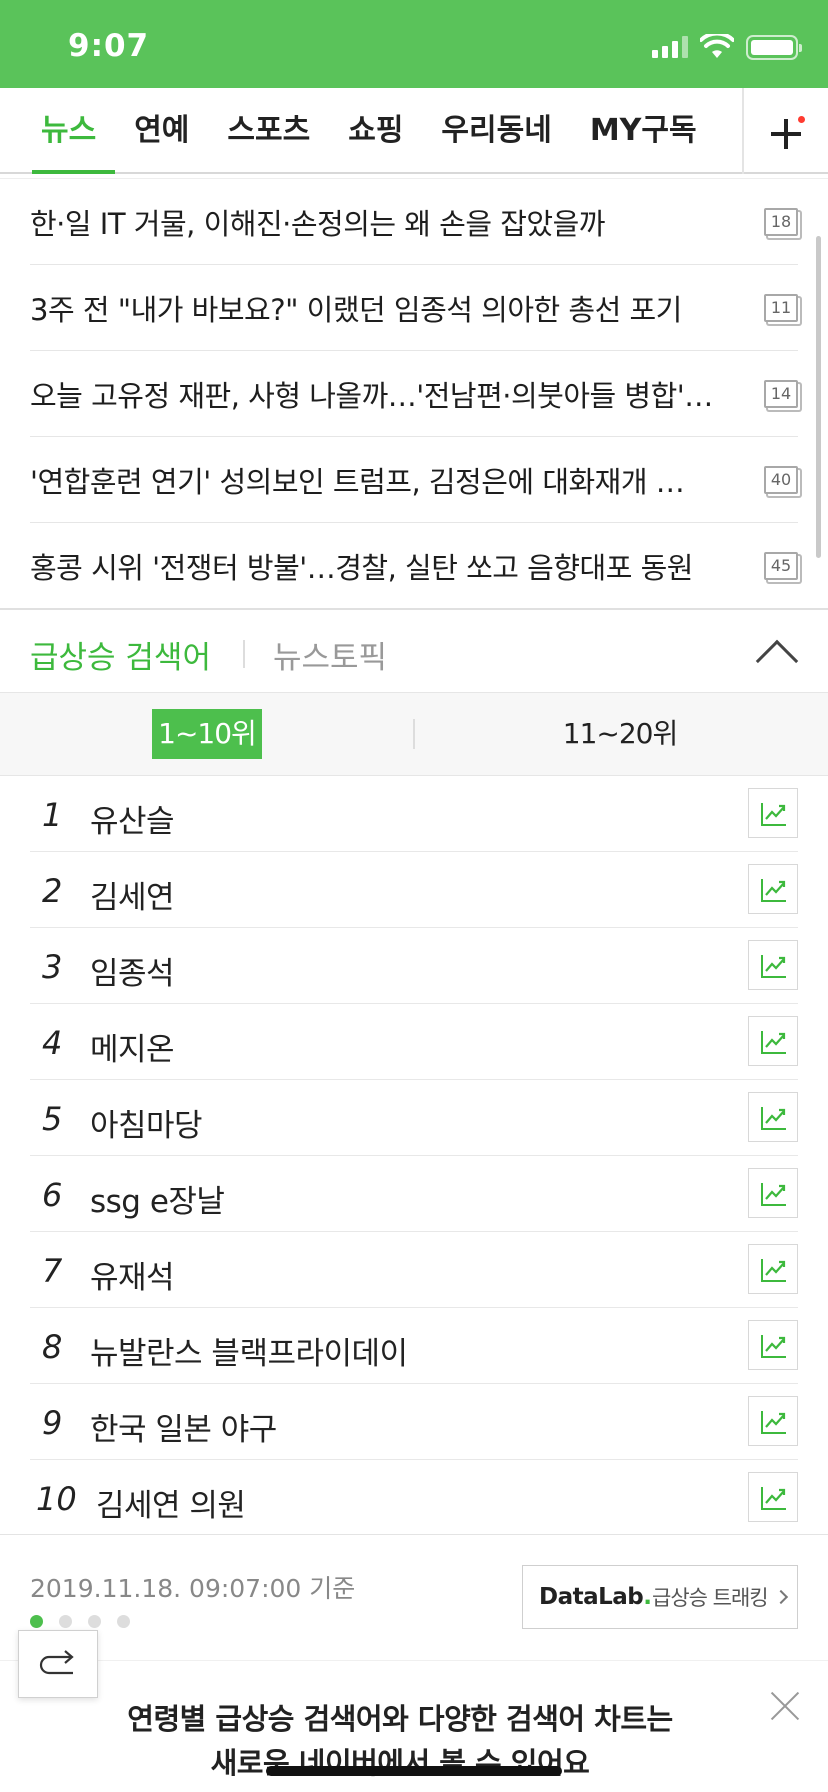 The height and width of the screenshot is (1792, 828). What do you see at coordinates (161, 131) in the screenshot?
I see `tab-entertainment: 연예` at bounding box center [161, 131].